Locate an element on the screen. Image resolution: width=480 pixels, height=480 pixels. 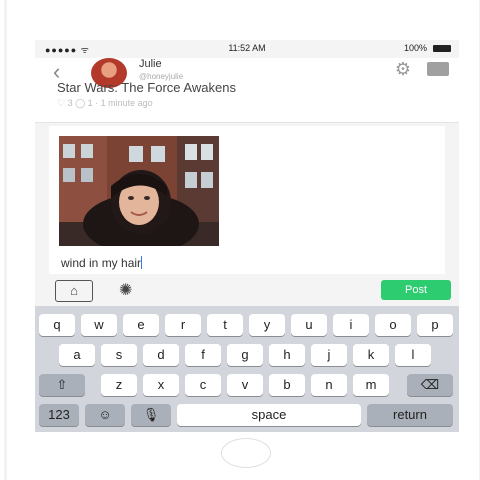
key-l: l is located at coordinates (413, 355).